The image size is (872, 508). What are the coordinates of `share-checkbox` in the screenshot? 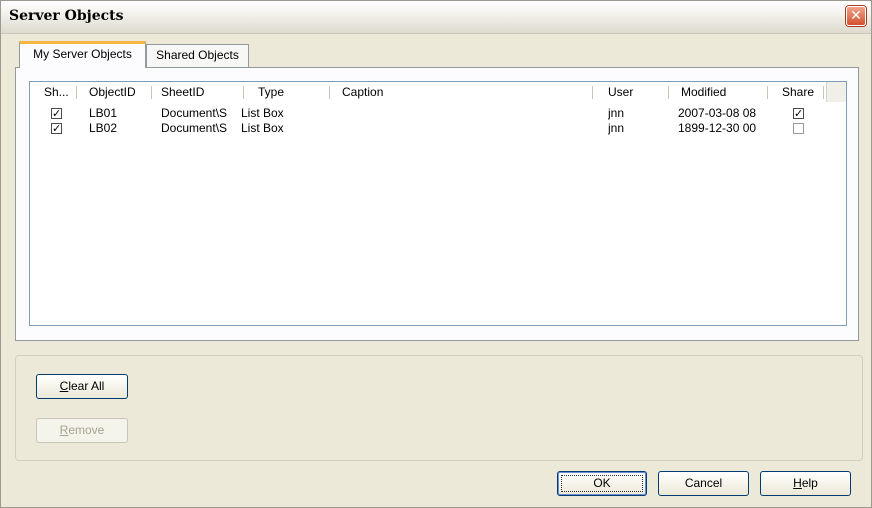 It's located at (798, 128).